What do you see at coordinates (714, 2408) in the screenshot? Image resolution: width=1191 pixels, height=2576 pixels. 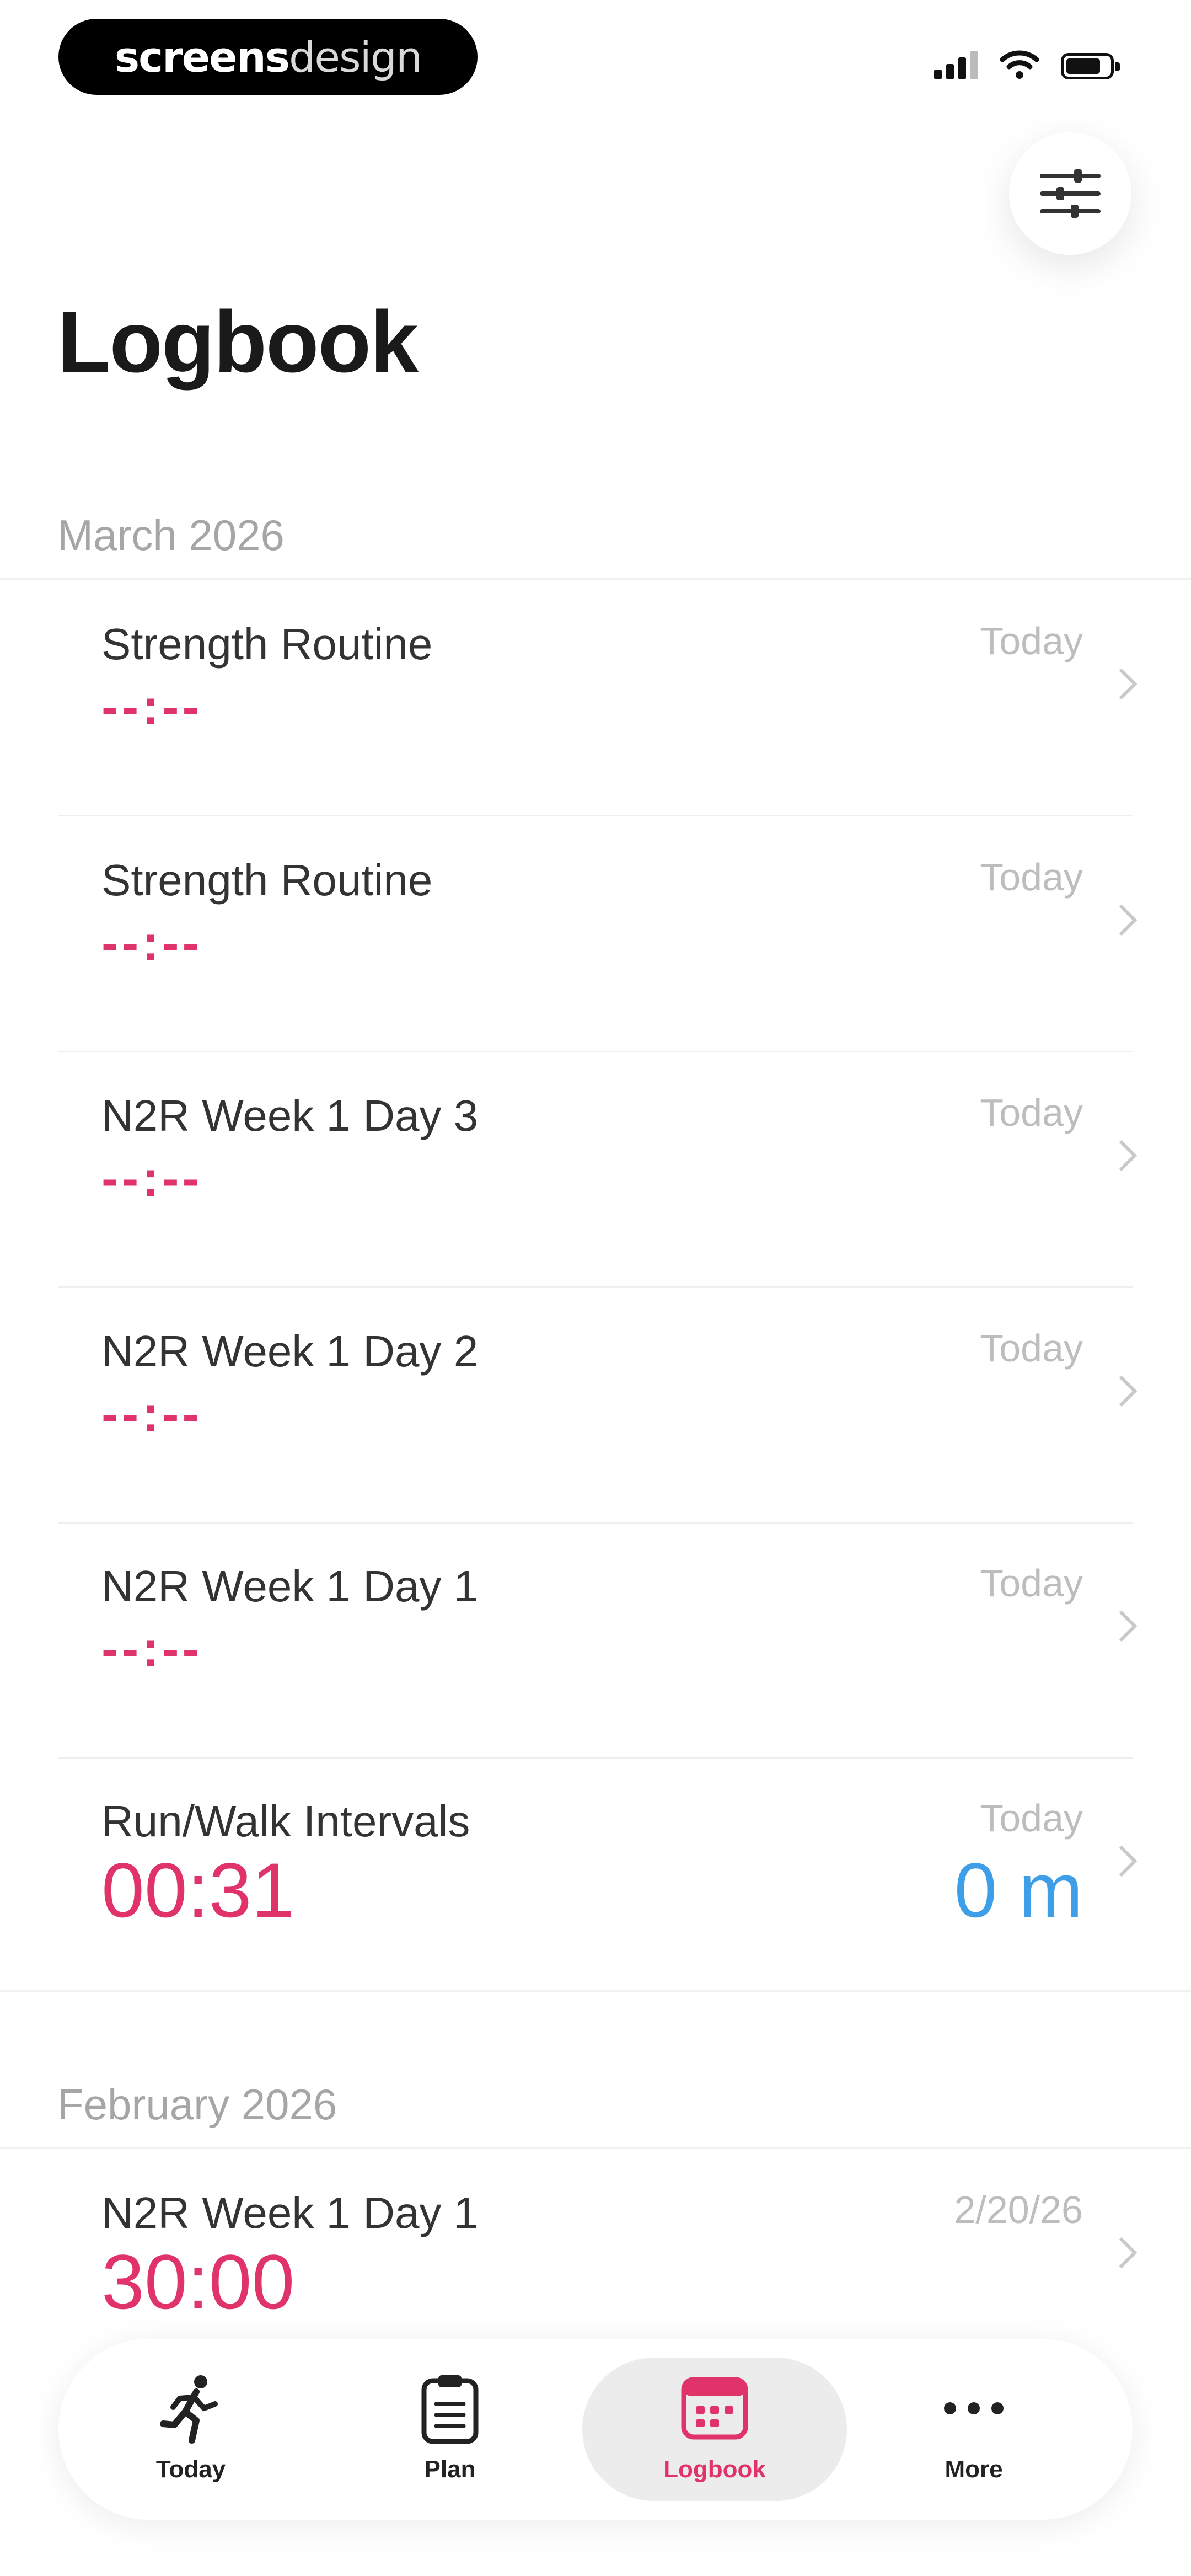 I see `calendar-icon` at bounding box center [714, 2408].